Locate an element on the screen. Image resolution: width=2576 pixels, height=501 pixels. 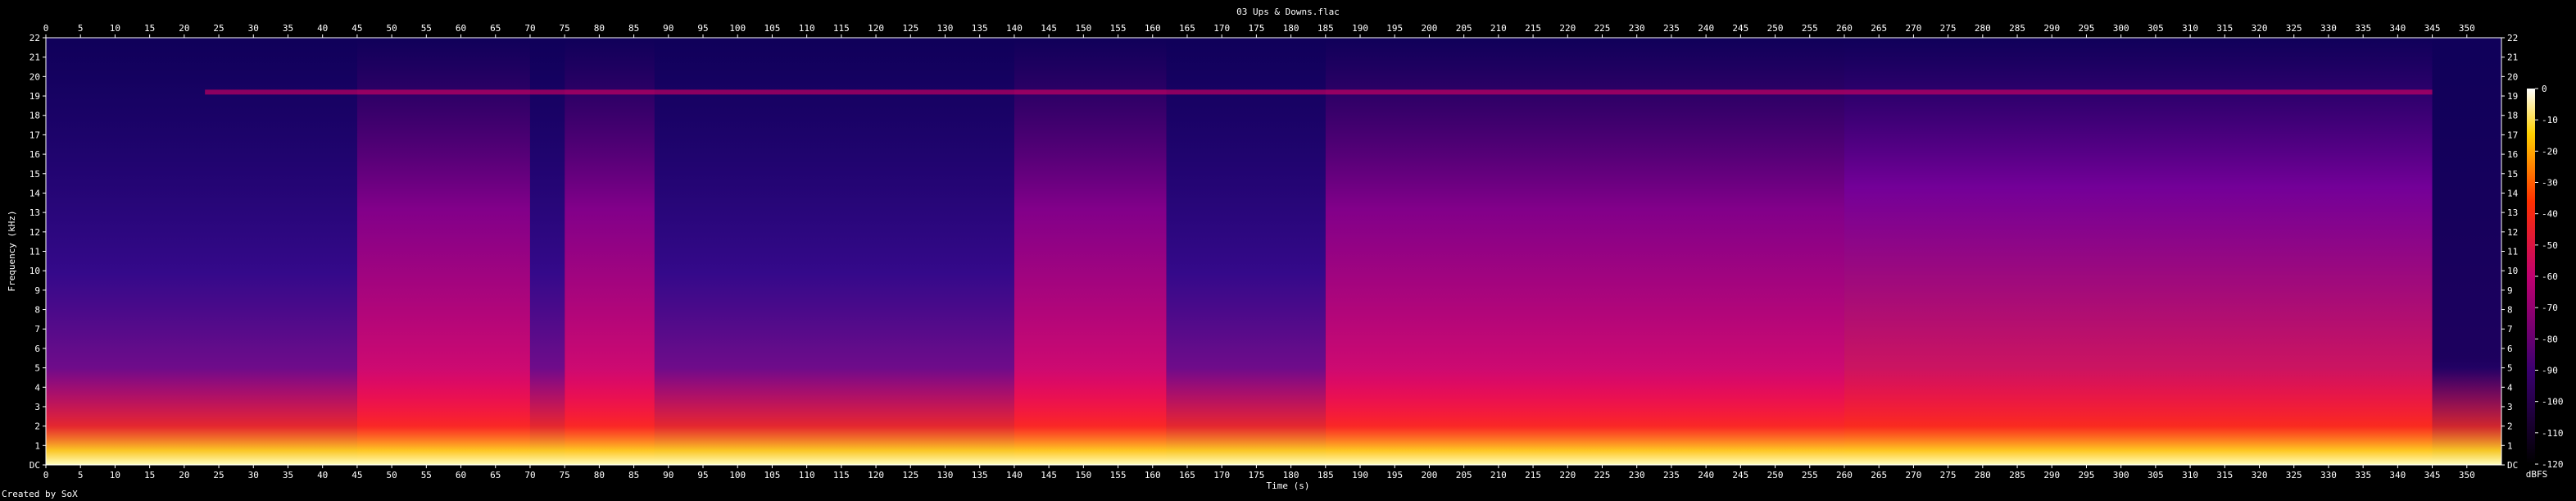
y-axis-label: Frequency (kHz) is located at coordinates (12, 250).